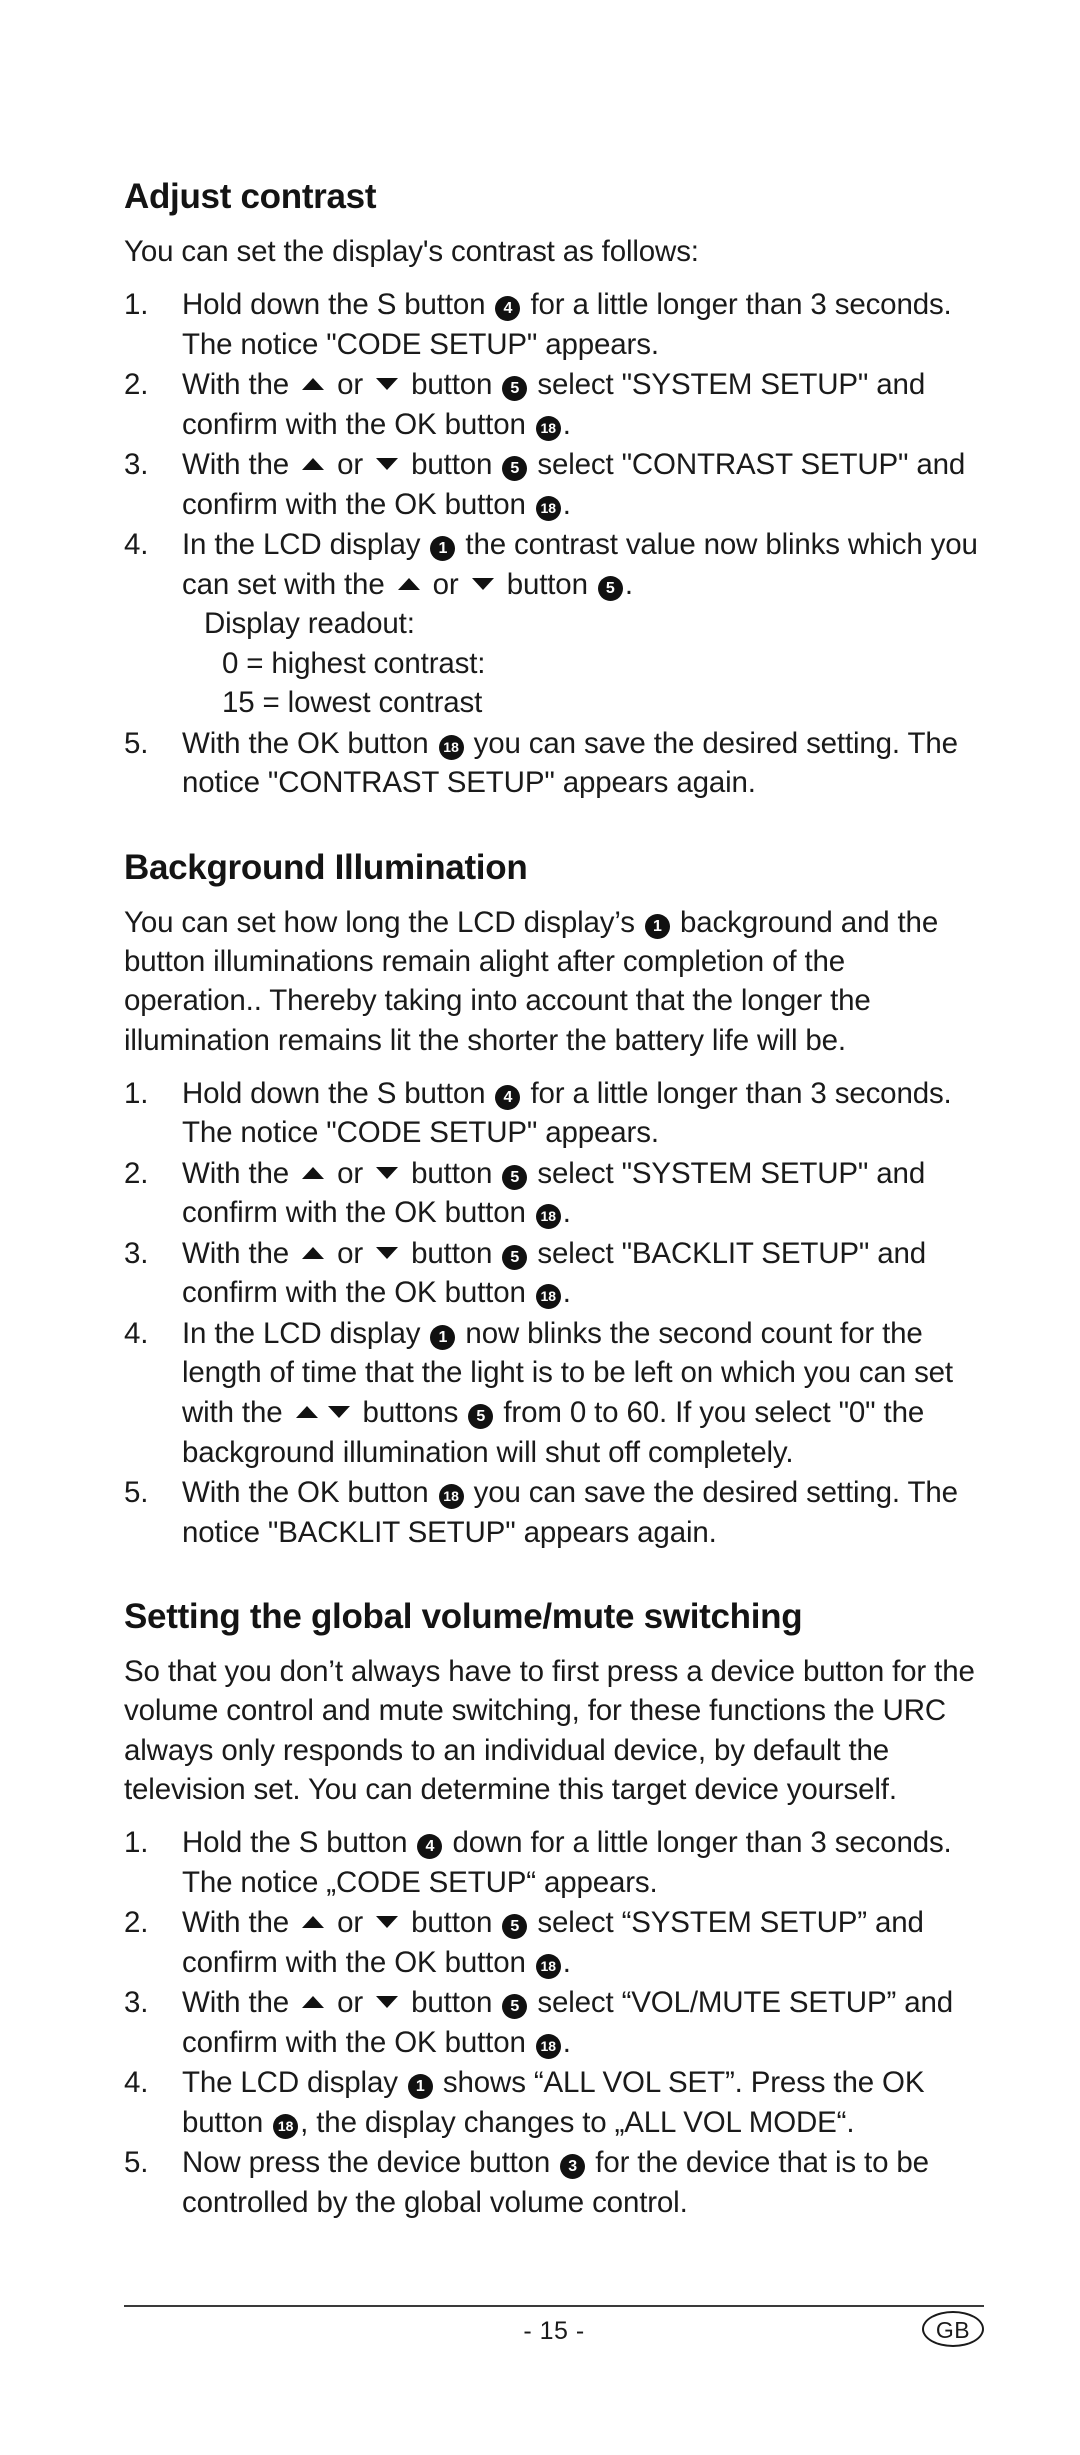 Image resolution: width=1080 pixels, height=2455 pixels. What do you see at coordinates (581, 703) in the screenshot?
I see `step-subline: 15 = lowest contrast` at bounding box center [581, 703].